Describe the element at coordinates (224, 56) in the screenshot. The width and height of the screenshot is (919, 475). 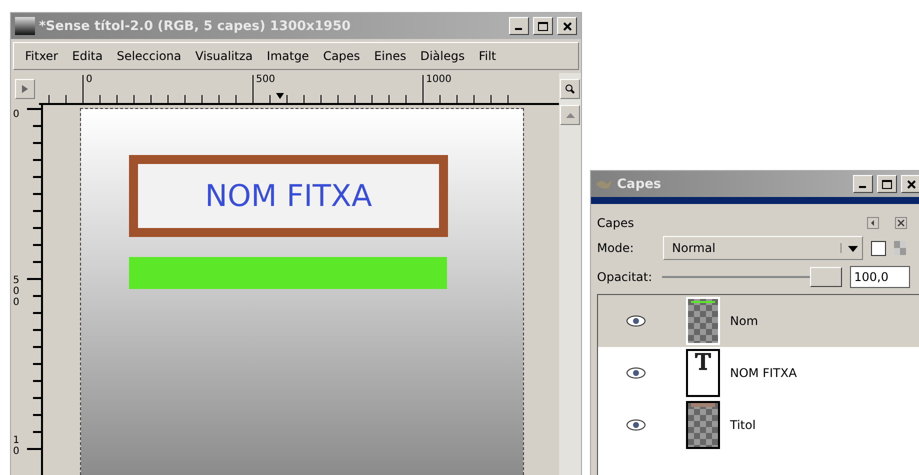
I see `menu-item: Visualitza` at that location.